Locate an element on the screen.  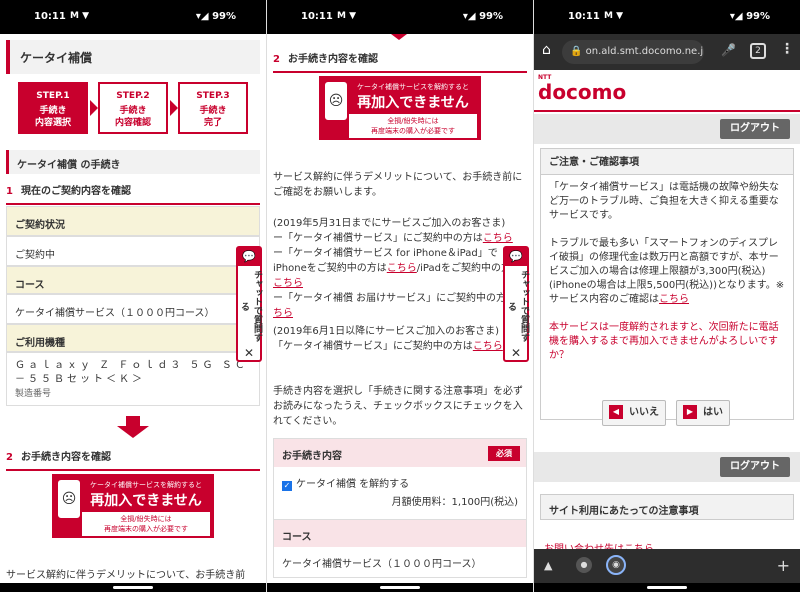
yes-button: ▶ はい is located at coordinates (703, 413).